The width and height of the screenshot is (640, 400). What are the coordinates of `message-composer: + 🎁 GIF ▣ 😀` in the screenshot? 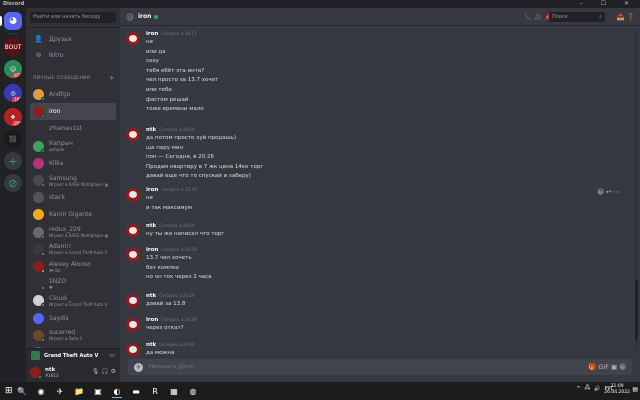 It's located at (380, 367).